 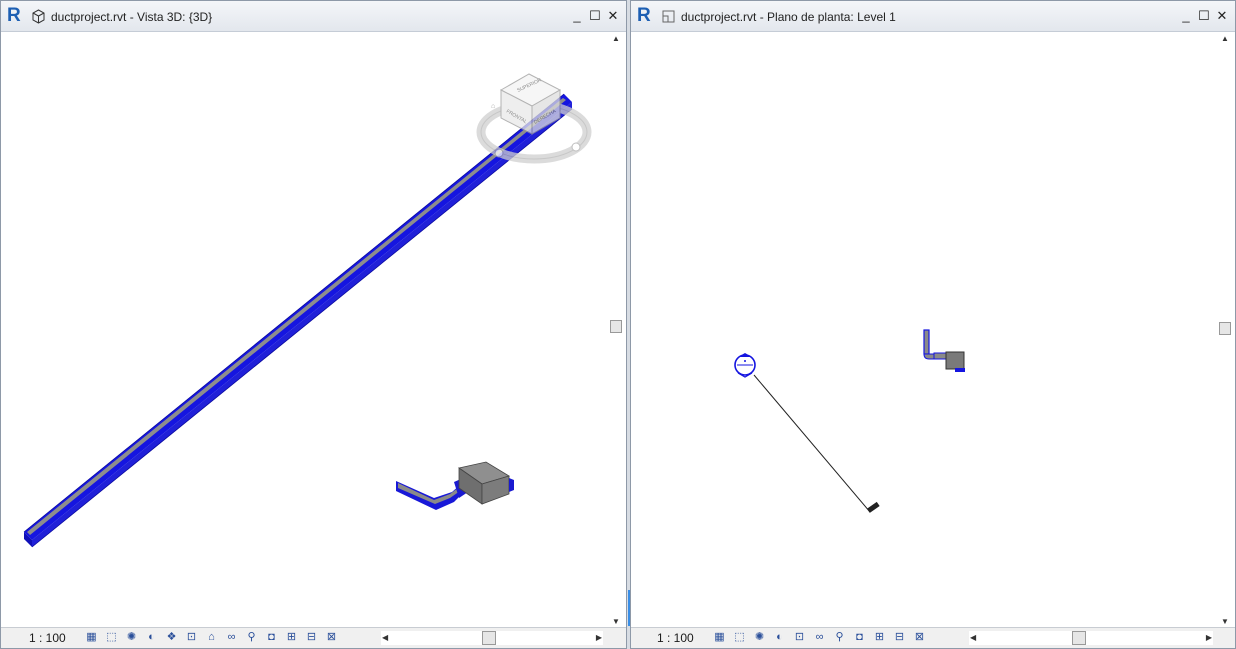 What do you see at coordinates (807, 433) in the screenshot?
I see `section-marker` at bounding box center [807, 433].